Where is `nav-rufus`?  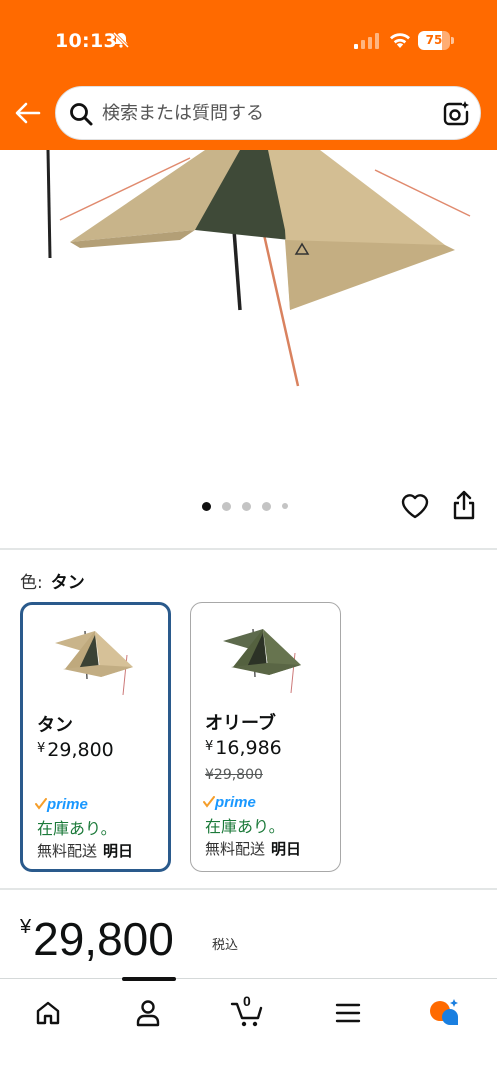 nav-rufus is located at coordinates (444, 1013).